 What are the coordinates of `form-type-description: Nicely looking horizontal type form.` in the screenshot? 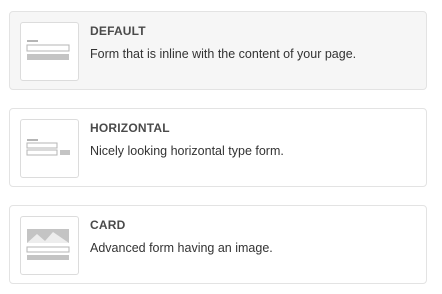 It's located at (187, 151).